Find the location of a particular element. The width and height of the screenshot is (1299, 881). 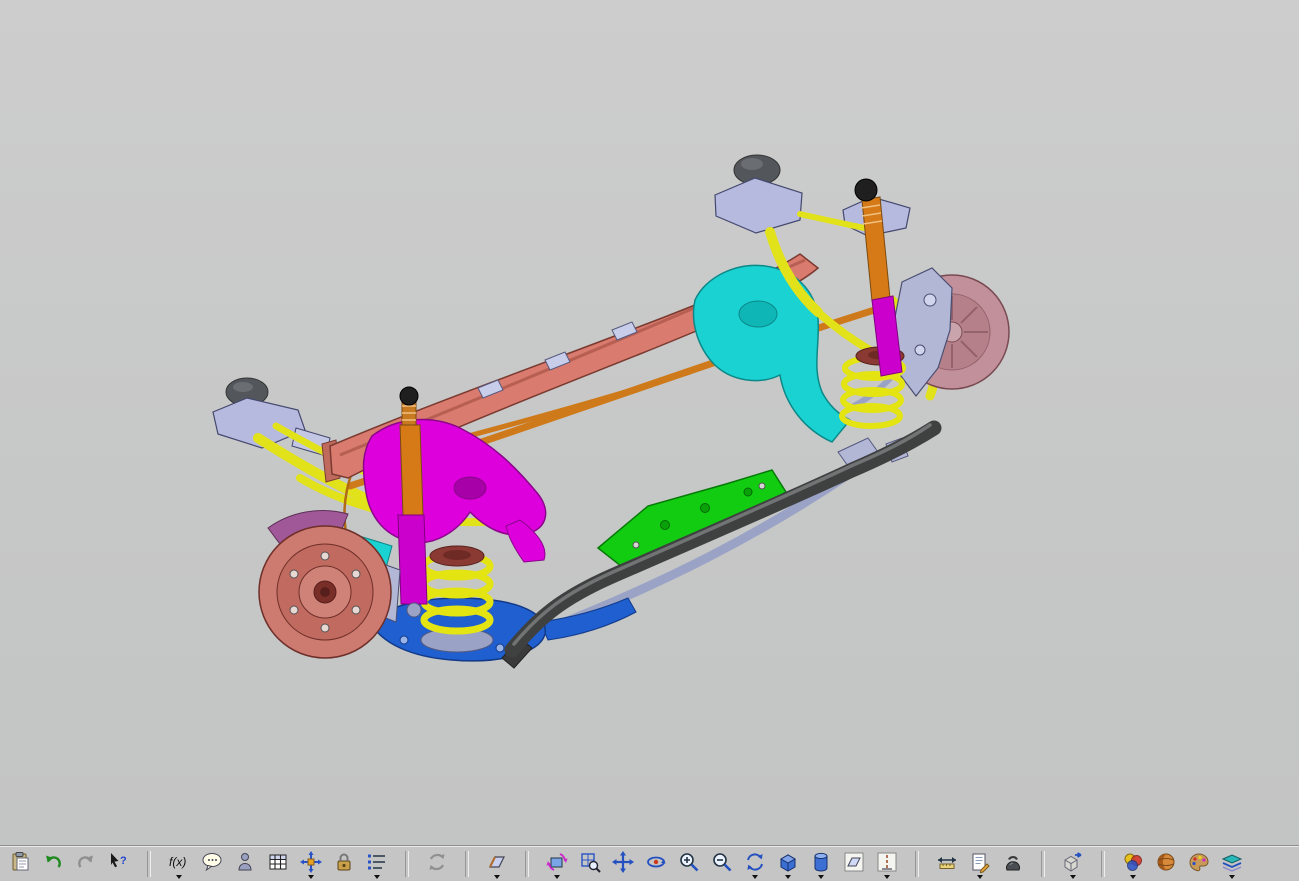

mini-figure-button is located at coordinates (245, 864).